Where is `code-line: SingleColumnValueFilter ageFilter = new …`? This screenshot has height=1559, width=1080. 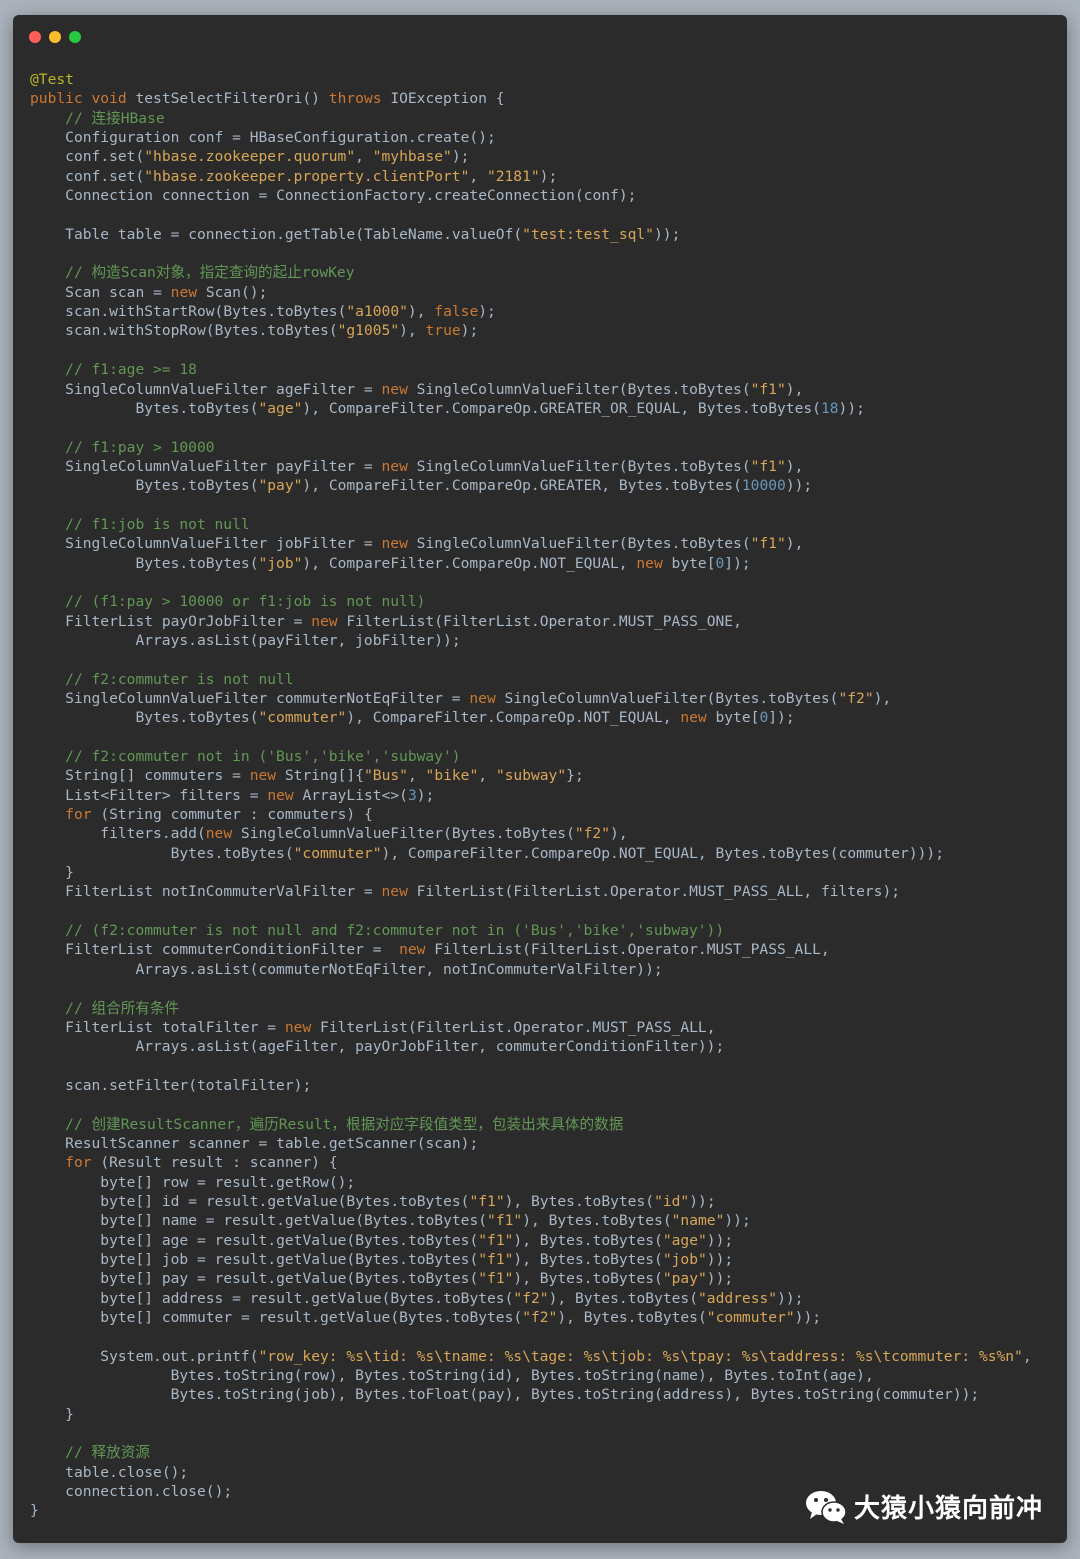 code-line: SingleColumnValueFilter ageFilter = new … is located at coordinates (434, 389).